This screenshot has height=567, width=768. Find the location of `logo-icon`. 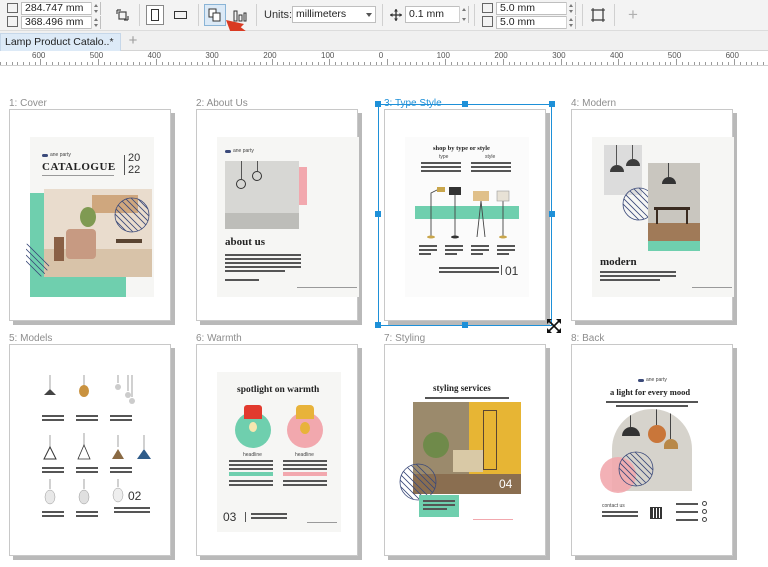

logo-icon is located at coordinates (45, 155).